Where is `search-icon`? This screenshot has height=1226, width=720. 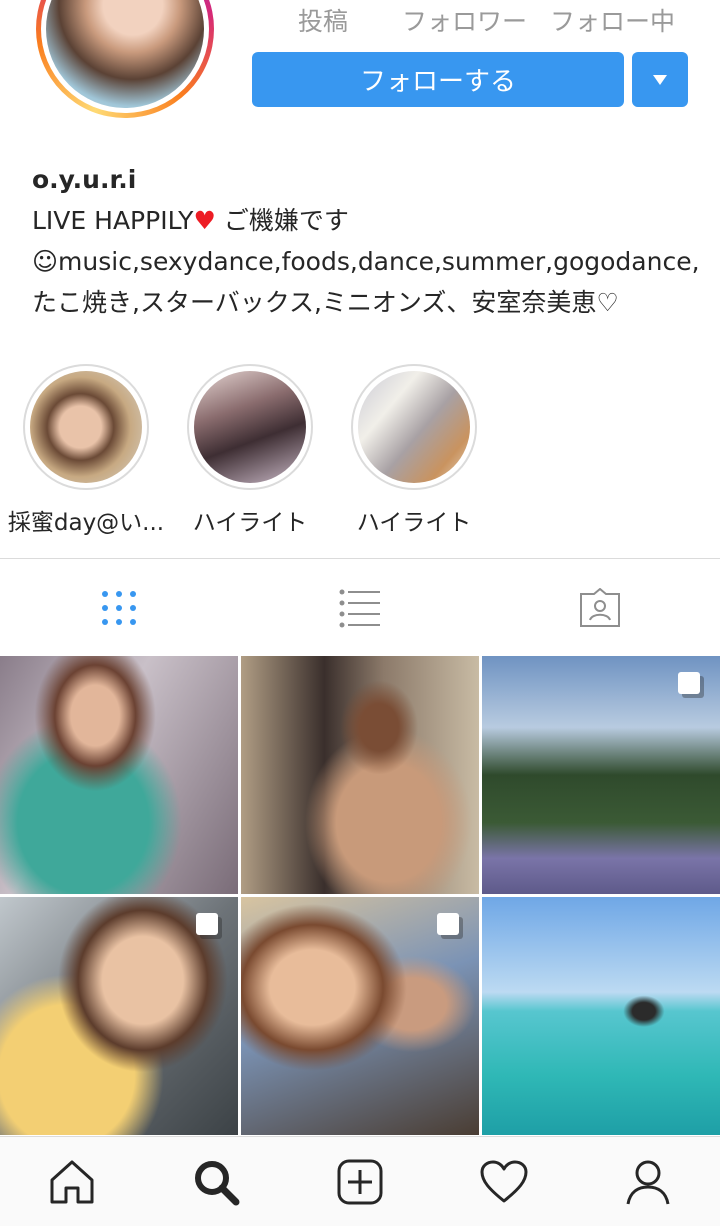 search-icon is located at coordinates (217, 1182).